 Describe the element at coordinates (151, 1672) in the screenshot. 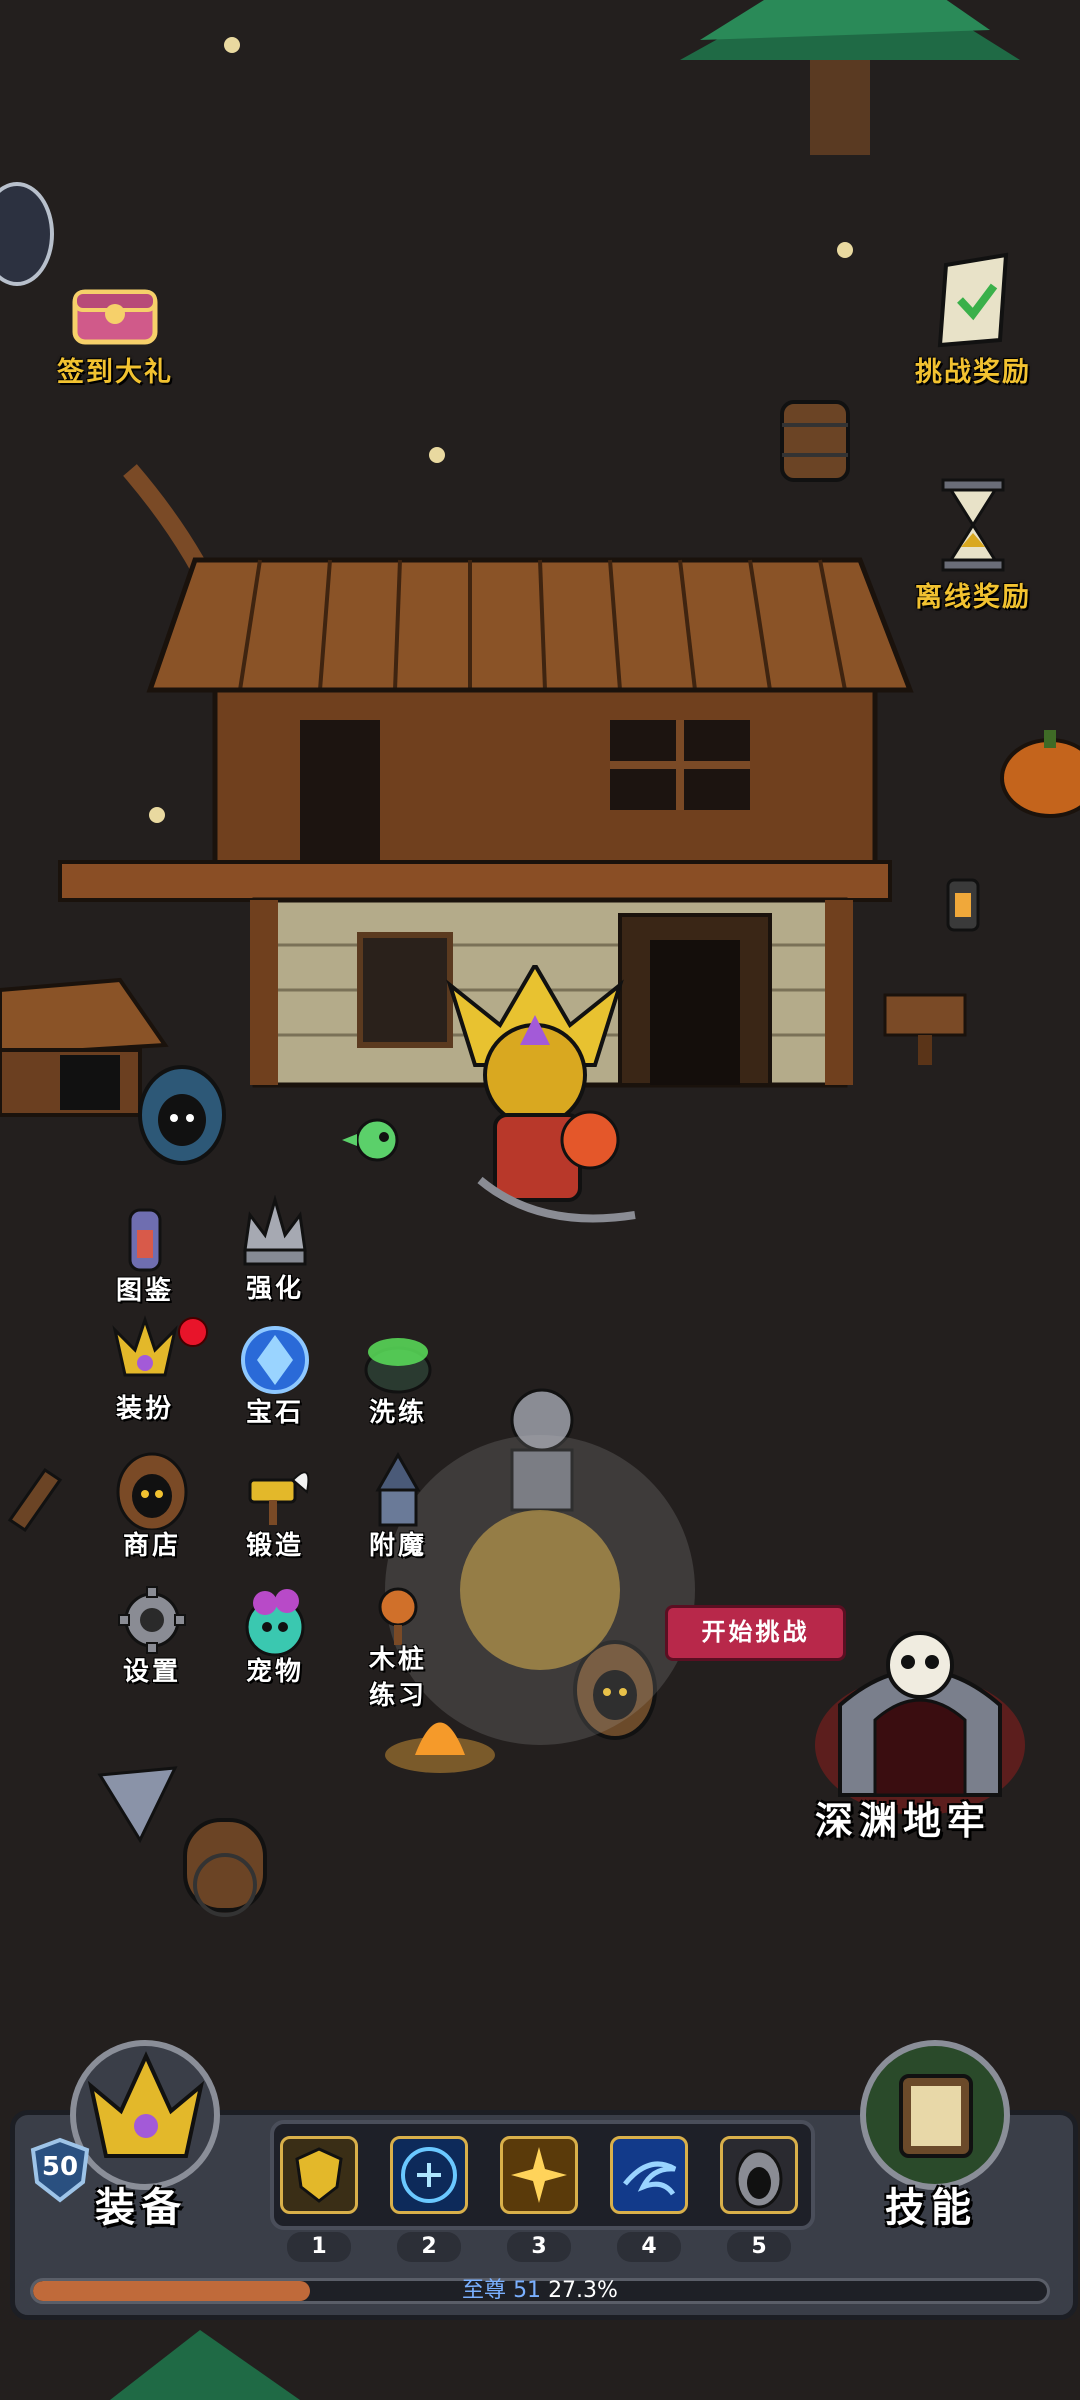

I see `settings-label: 设置` at that location.